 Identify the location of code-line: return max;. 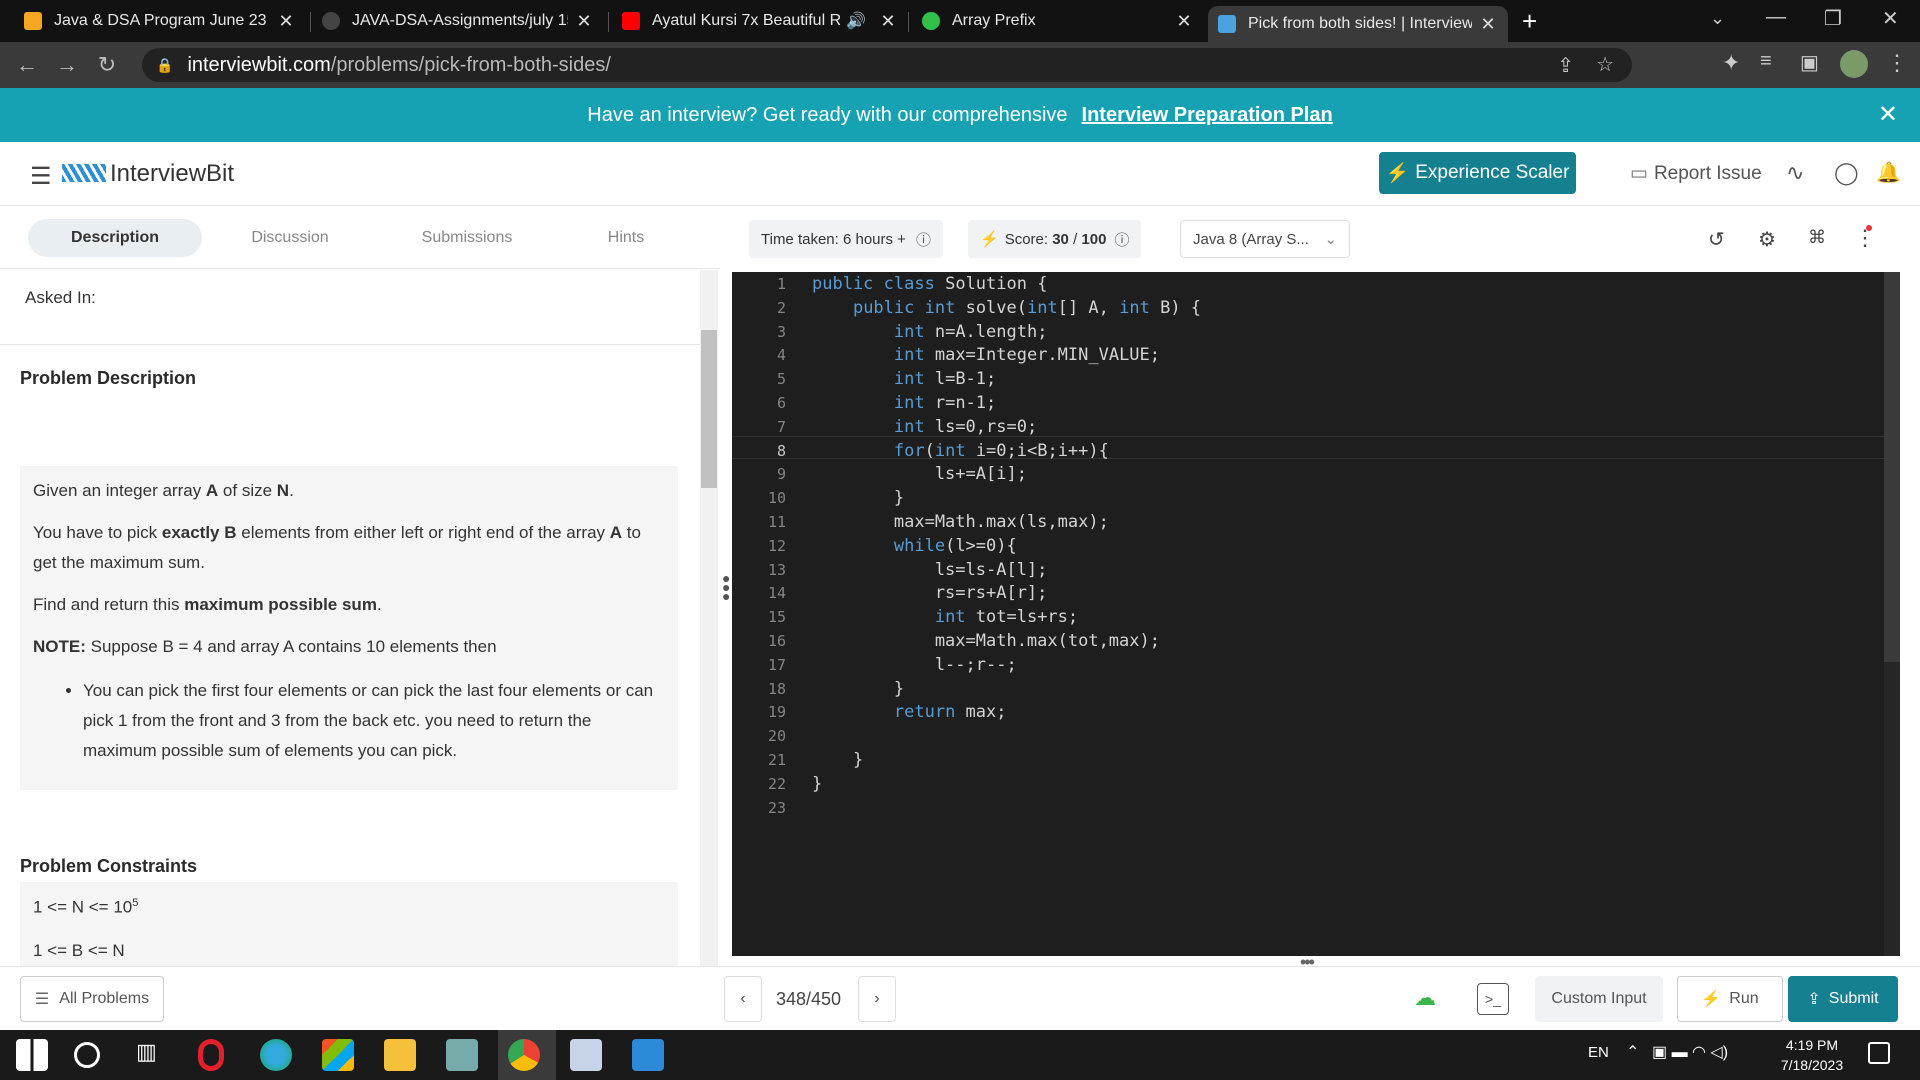
(909, 712).